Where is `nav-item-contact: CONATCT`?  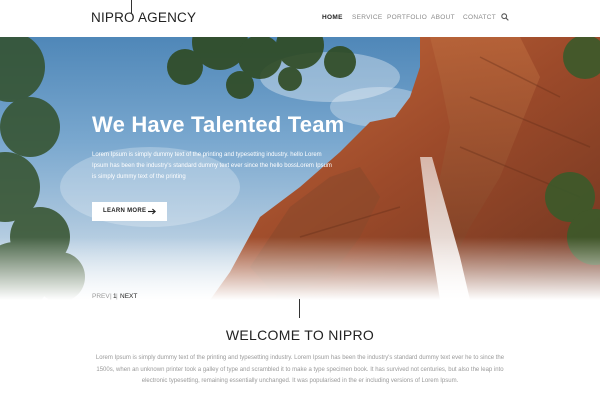
nav-item-contact: CONATCT is located at coordinates (479, 17).